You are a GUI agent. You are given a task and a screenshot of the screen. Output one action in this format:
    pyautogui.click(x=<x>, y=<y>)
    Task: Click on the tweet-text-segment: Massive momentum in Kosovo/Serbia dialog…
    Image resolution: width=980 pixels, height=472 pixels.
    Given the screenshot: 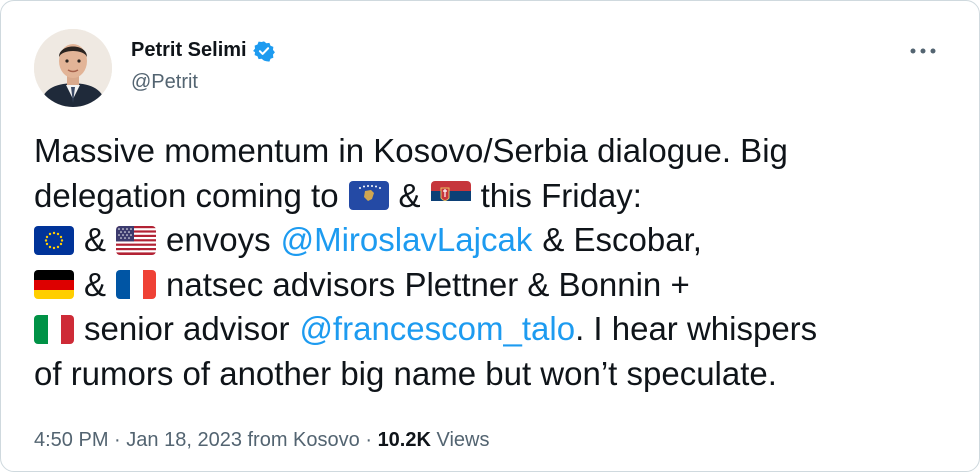 What is the action you would take?
    pyautogui.click(x=411, y=150)
    